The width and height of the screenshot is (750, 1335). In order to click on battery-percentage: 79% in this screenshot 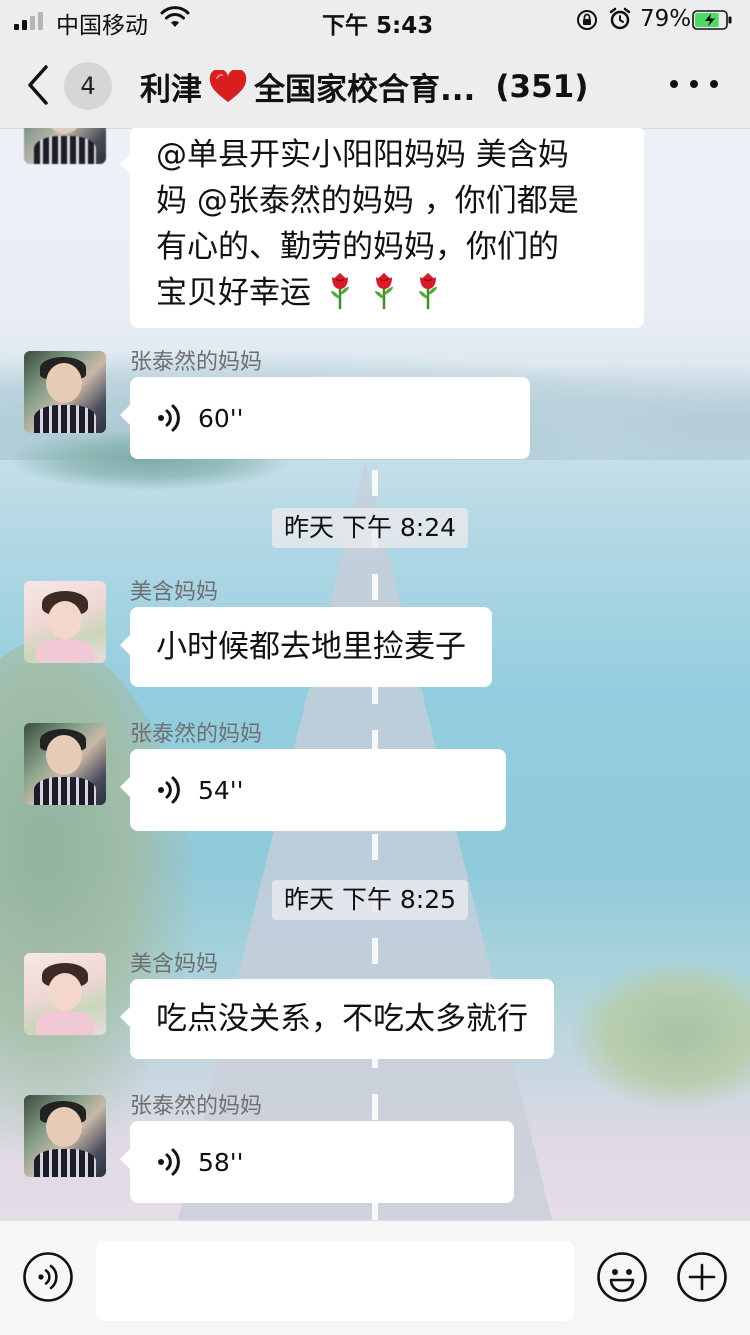, I will do `click(666, 19)`.